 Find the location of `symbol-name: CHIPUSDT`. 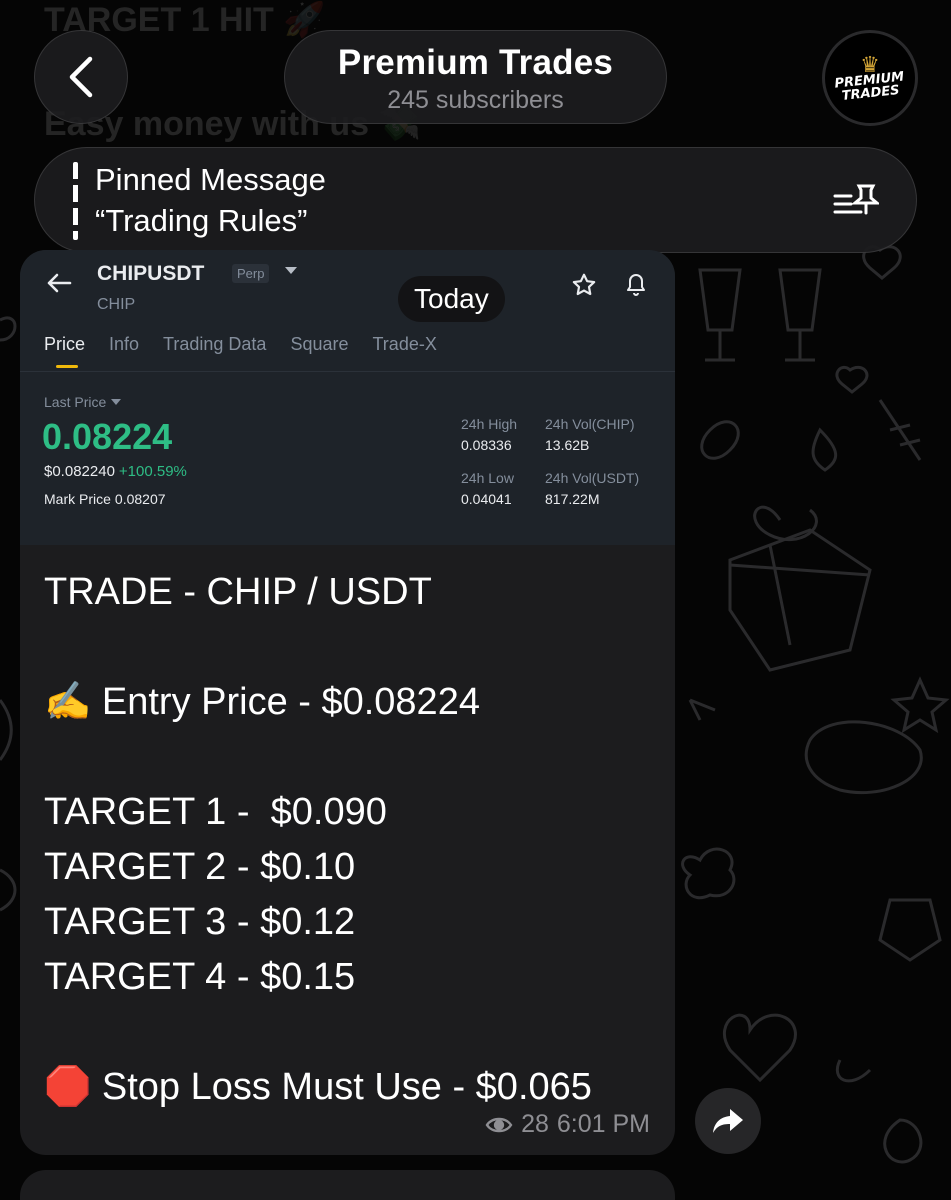

symbol-name: CHIPUSDT is located at coordinates (151, 273).